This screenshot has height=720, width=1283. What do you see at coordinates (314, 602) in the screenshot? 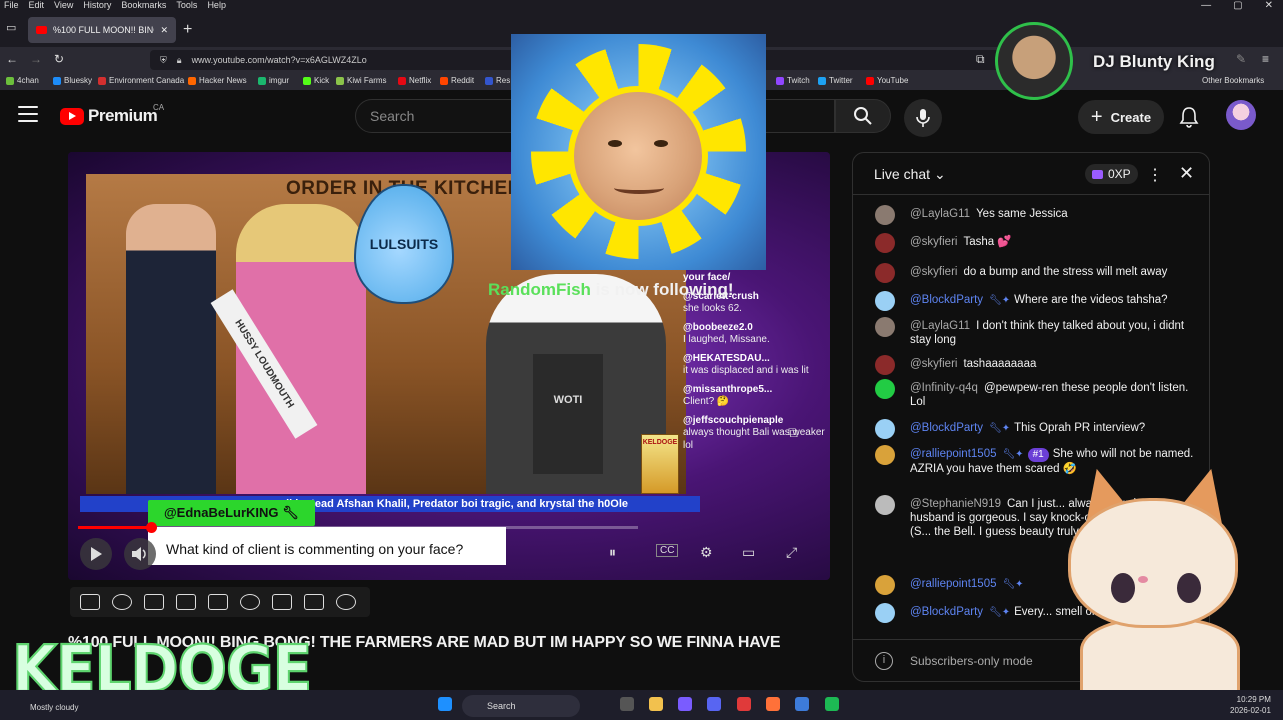
I see `screenshot-icon` at bounding box center [314, 602].